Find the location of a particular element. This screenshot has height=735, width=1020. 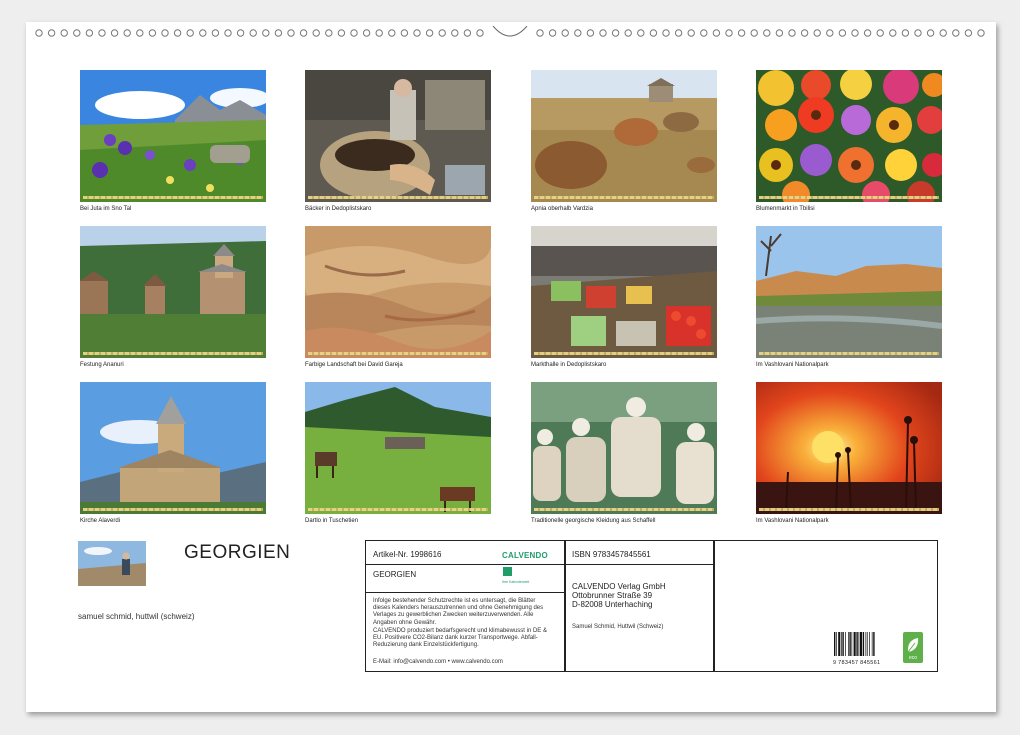

barcode: 9 783457 845561 is located at coordinates (860, 647).